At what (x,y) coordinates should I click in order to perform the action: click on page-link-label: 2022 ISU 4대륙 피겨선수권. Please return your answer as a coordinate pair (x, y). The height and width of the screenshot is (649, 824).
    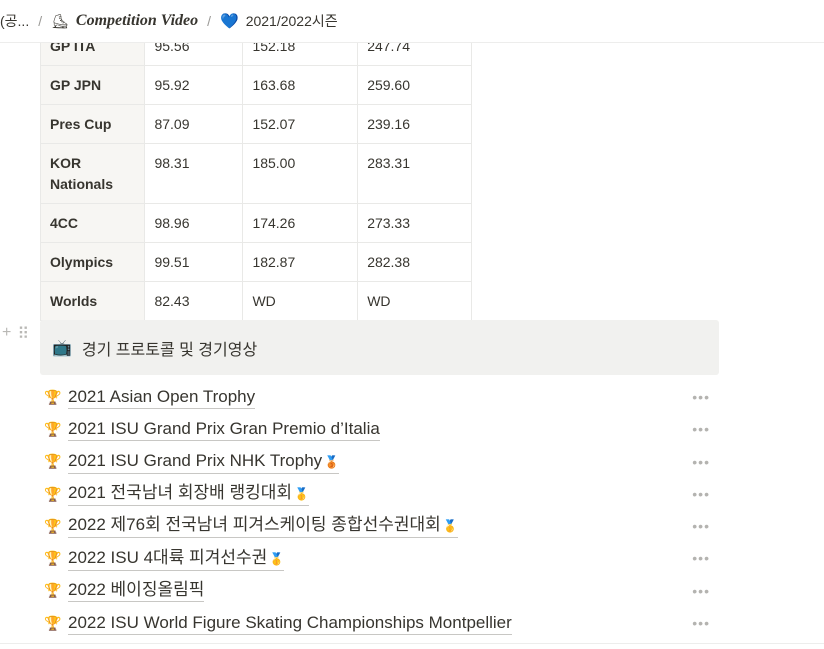
    Looking at the image, I should click on (168, 557).